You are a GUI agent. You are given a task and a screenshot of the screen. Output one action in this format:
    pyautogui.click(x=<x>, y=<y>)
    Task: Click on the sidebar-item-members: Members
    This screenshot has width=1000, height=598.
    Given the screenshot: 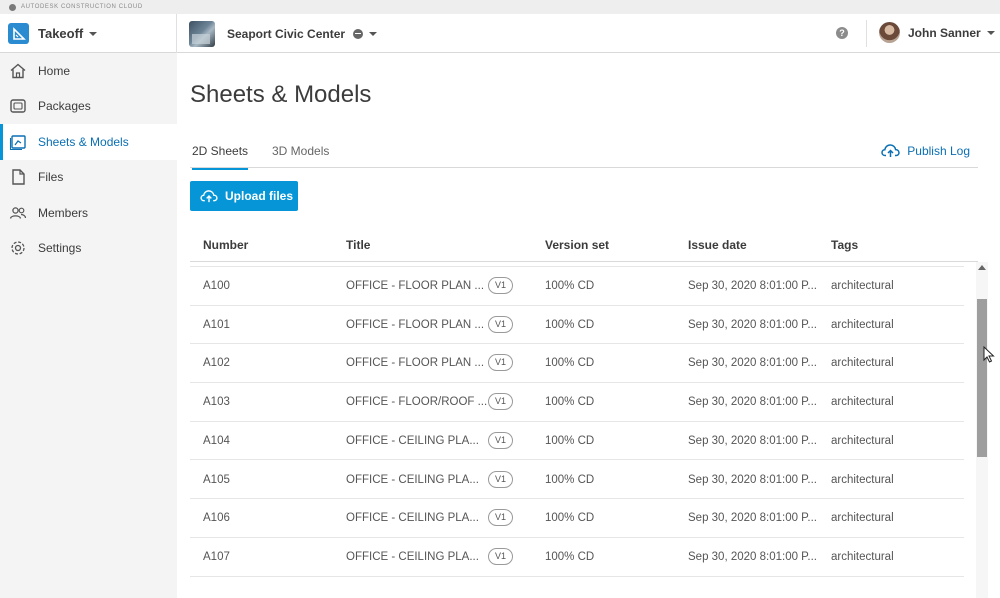 What is the action you would take?
    pyautogui.click(x=88, y=213)
    